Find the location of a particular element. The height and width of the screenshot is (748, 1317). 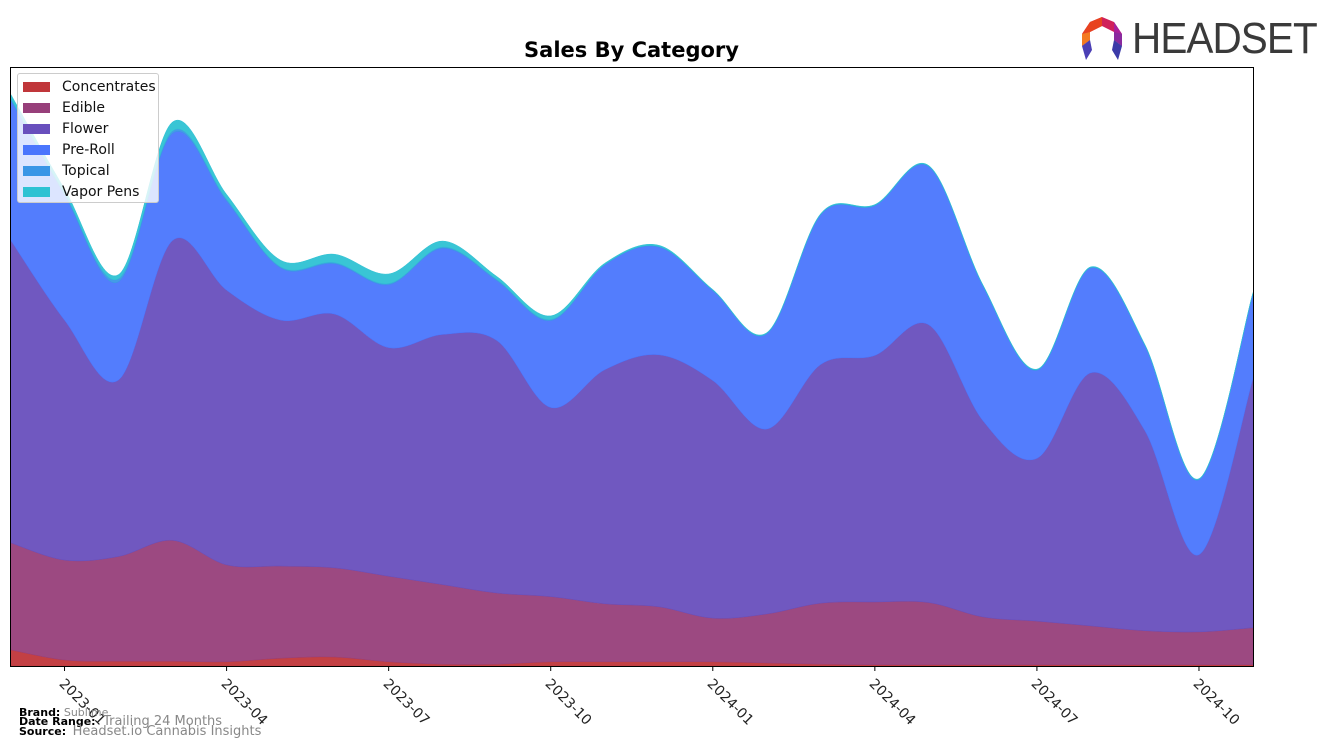

legend-item-vapor-pens: Vapor Pens is located at coordinates (81, 192).